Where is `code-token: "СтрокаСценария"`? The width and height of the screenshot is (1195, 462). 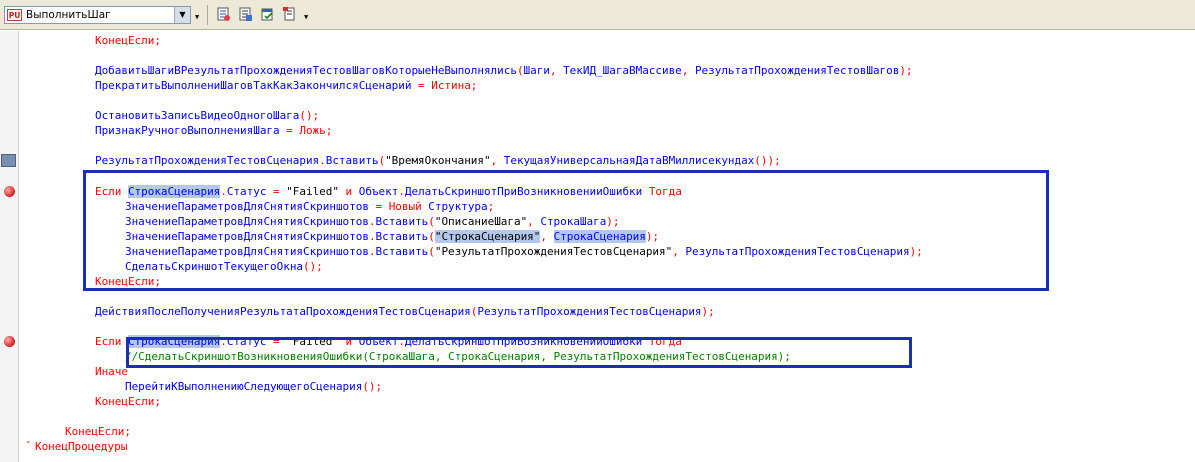
code-token: "СтрокаСценария" is located at coordinates (487, 236).